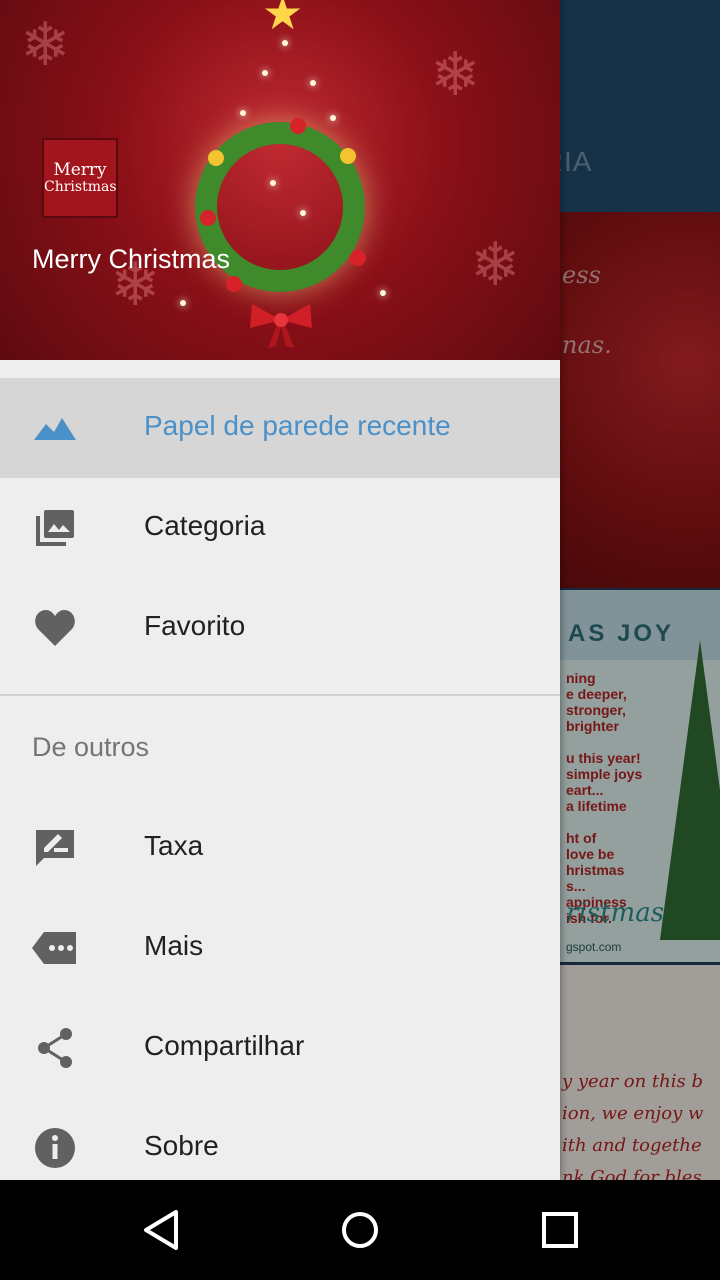 This screenshot has width=720, height=1280. Describe the element at coordinates (280, 528) in the screenshot. I see `drawer-item-category: Categoria` at that location.